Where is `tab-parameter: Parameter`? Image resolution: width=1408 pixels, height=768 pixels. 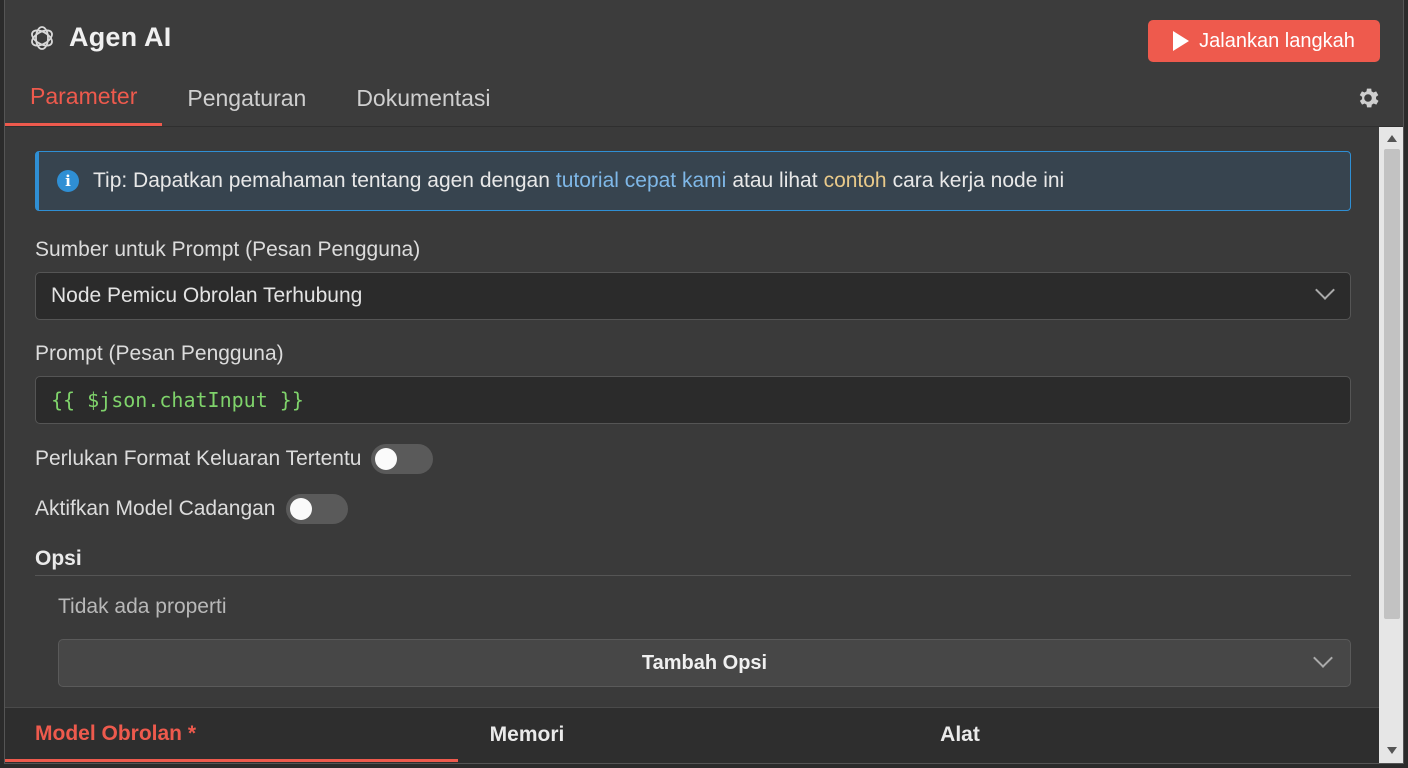
tab-parameter: Parameter is located at coordinates (84, 98).